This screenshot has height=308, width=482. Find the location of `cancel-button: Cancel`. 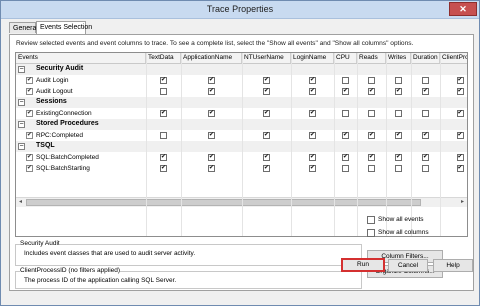

cancel-button: Cancel is located at coordinates (408, 265).